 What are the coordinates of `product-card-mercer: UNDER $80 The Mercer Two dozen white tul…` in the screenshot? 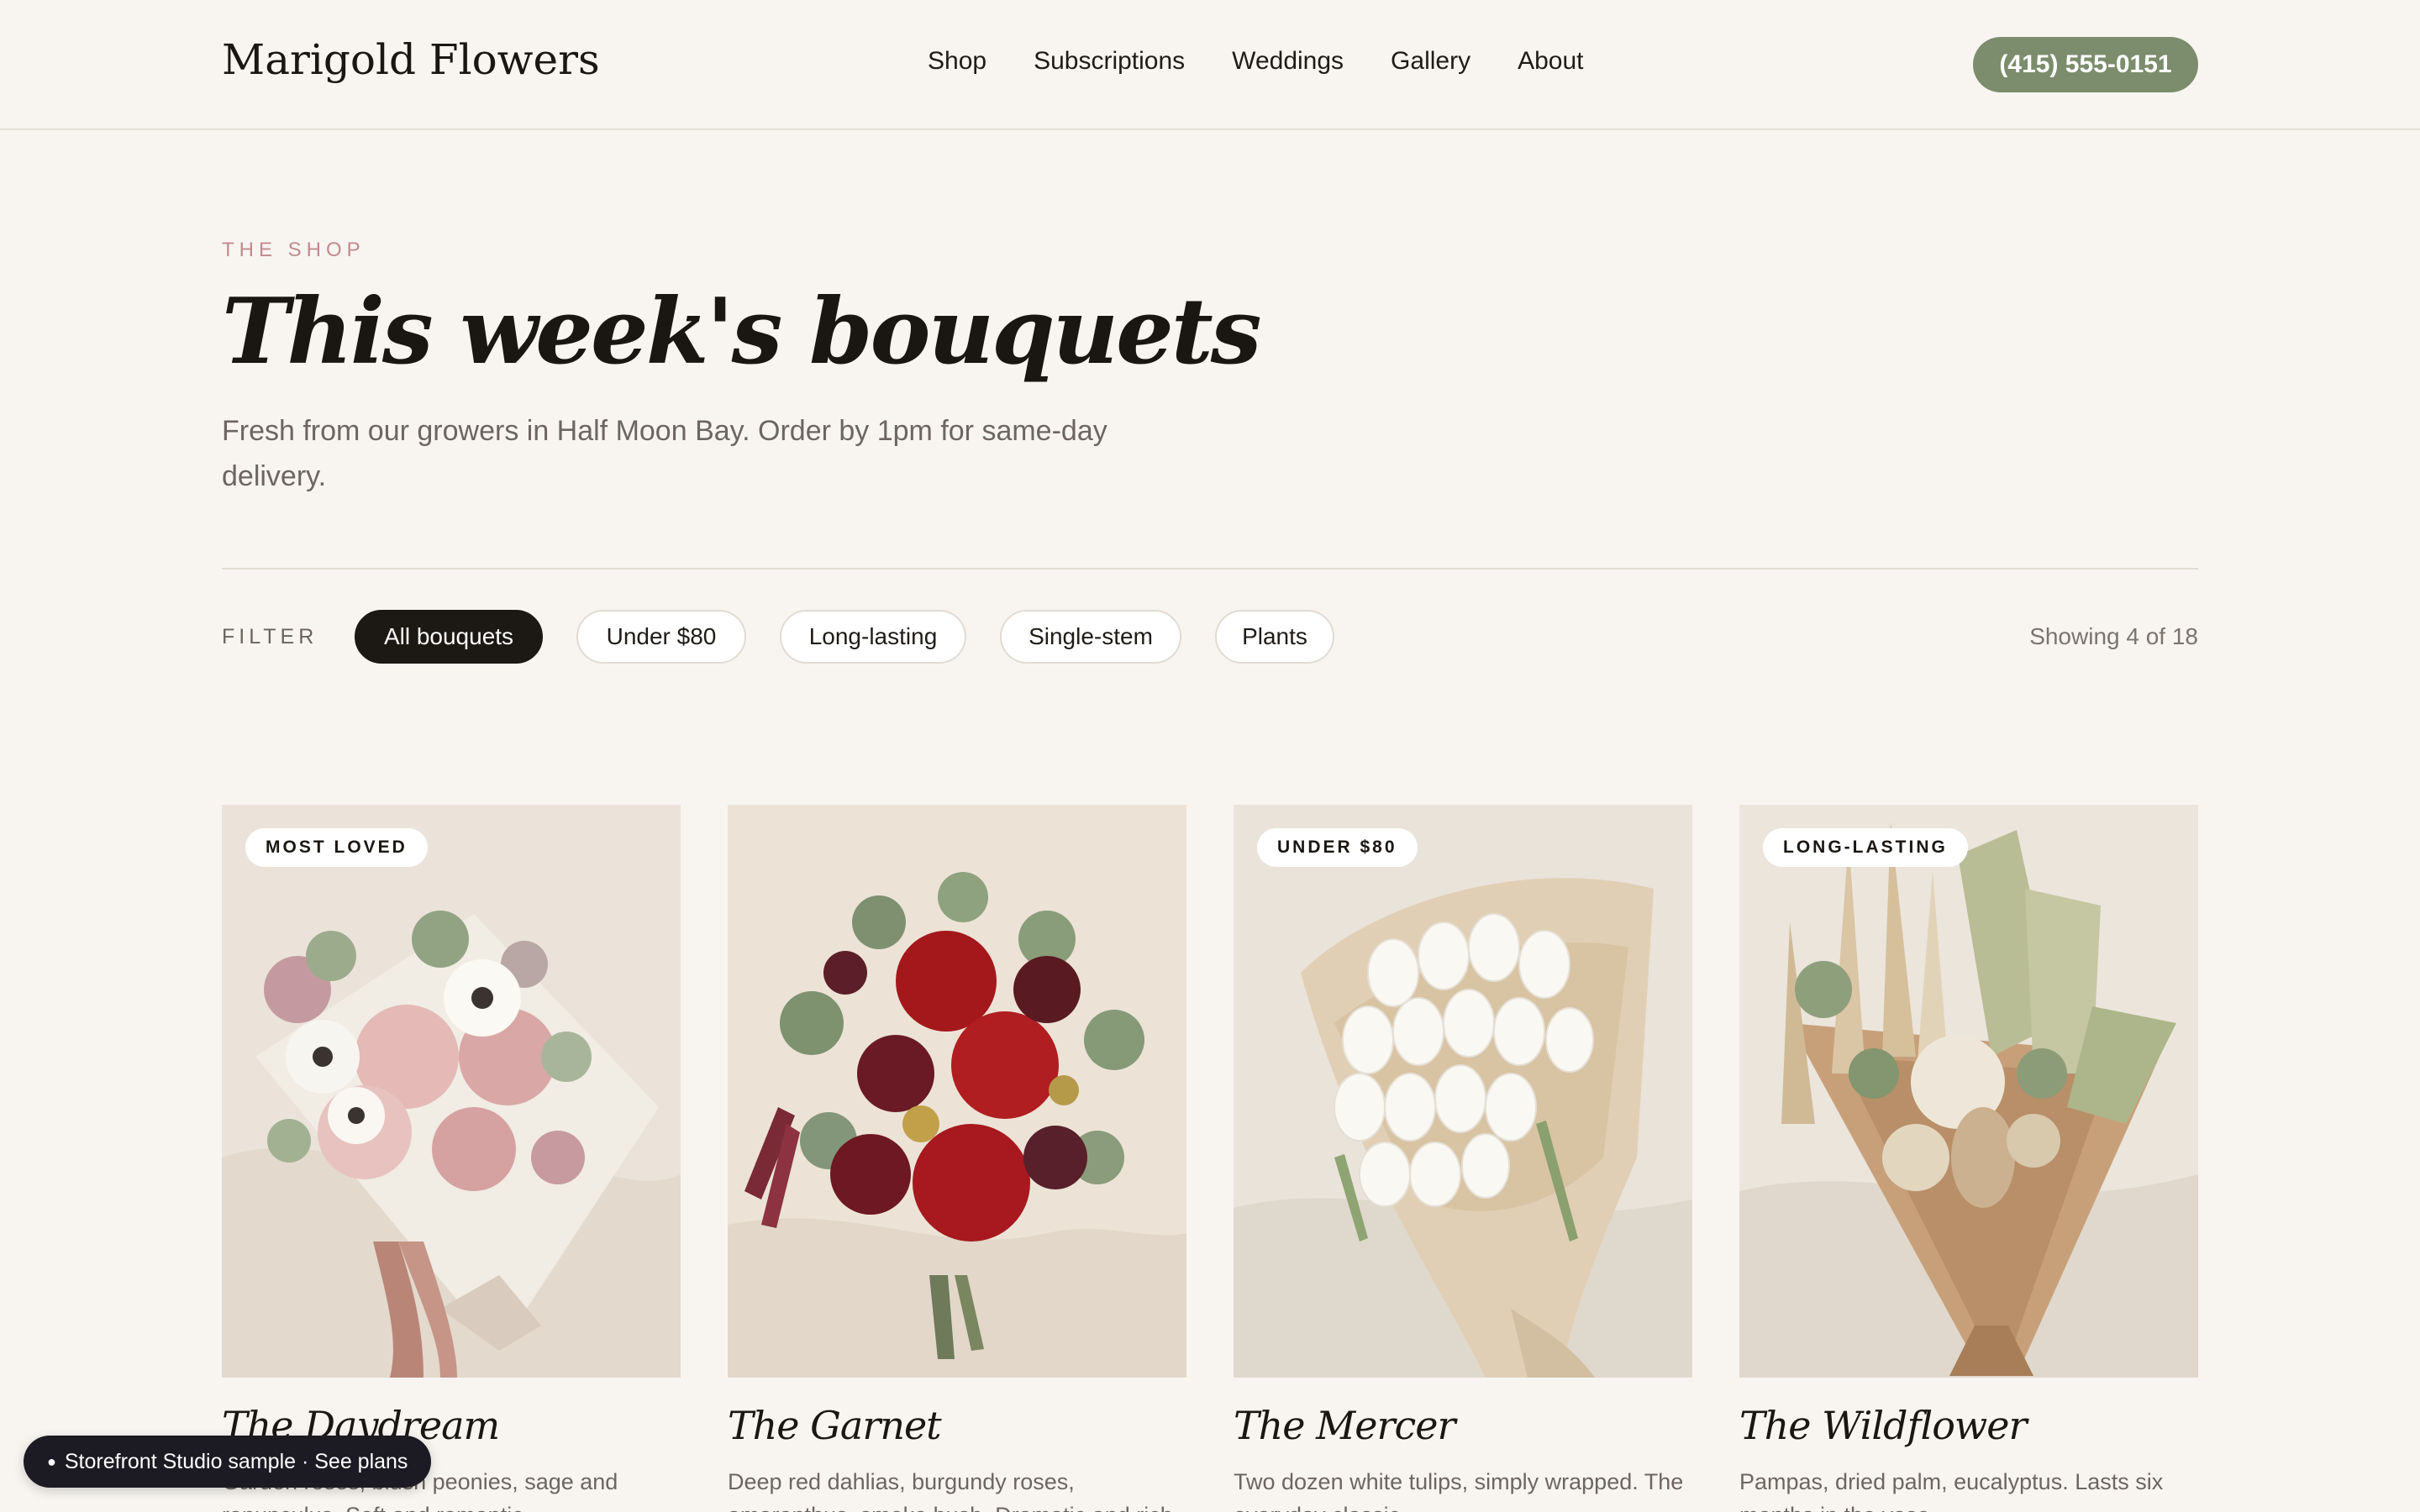 It's located at (1463, 1158).